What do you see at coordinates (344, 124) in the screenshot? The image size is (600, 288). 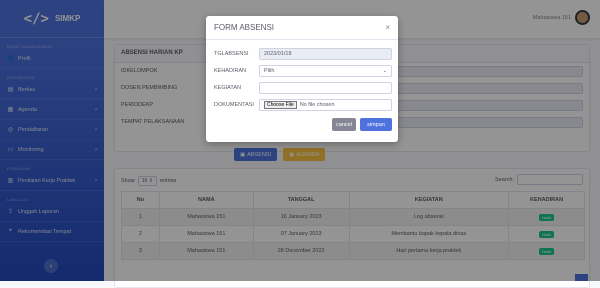 I see `cancel-button: cancel` at bounding box center [344, 124].